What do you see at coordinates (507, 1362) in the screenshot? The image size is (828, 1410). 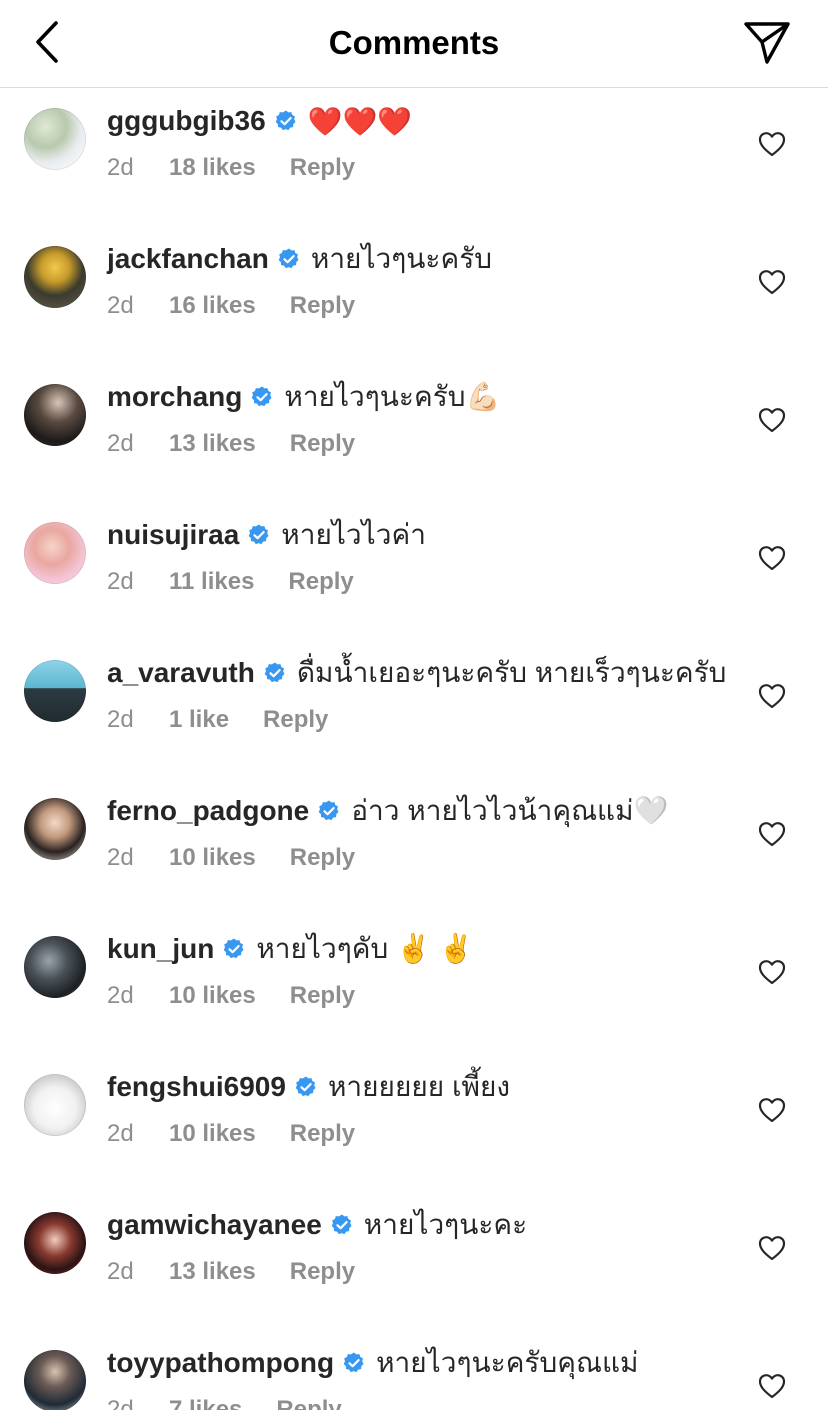 I see `comment-text: หายไวๆนะครับคุณแม่` at bounding box center [507, 1362].